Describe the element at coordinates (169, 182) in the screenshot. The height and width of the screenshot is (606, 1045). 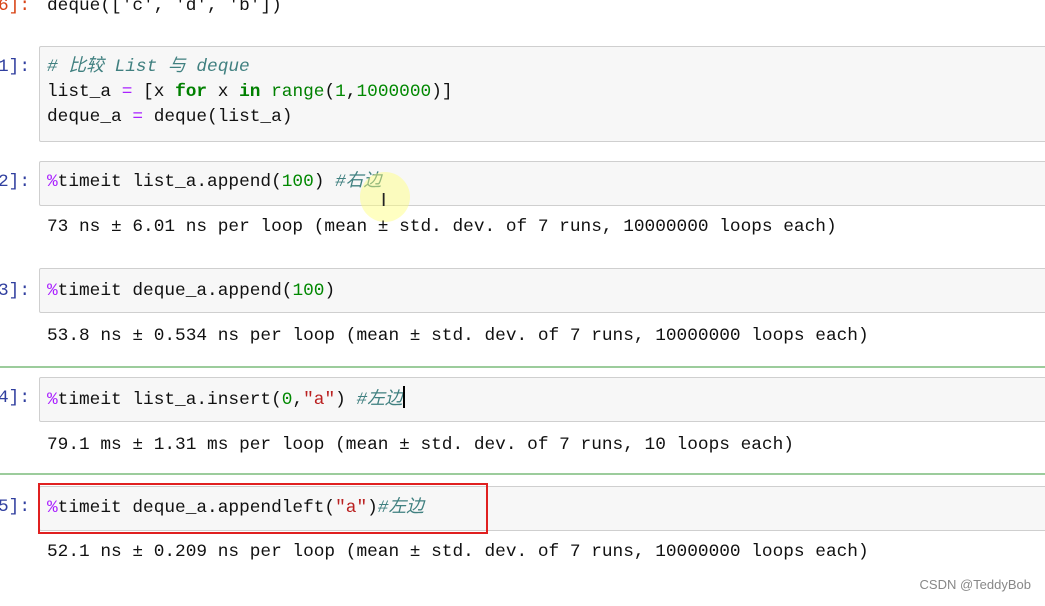
I see `code-token: timeit list_a.append(` at that location.